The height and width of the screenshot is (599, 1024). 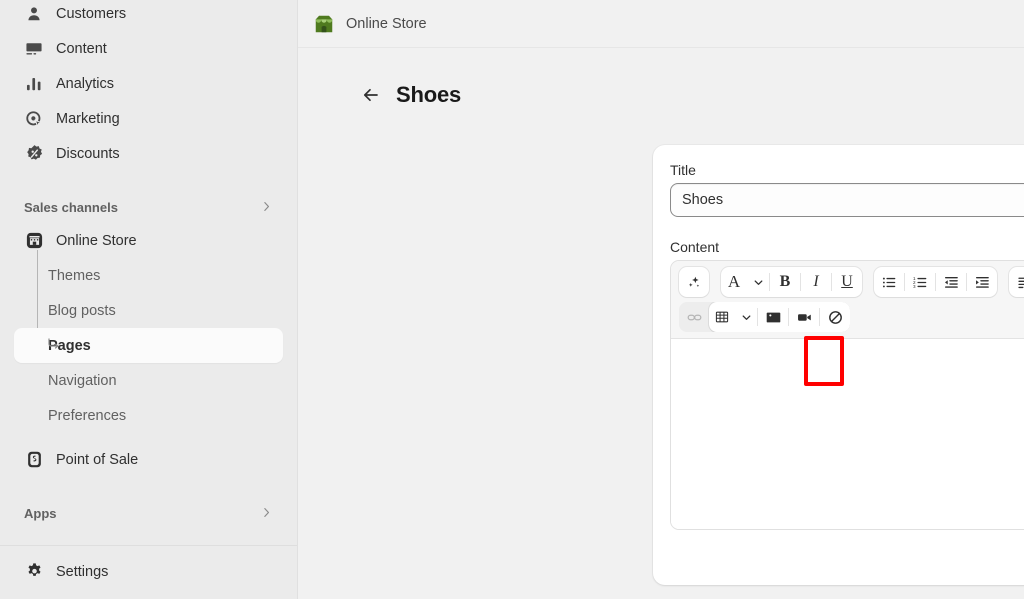 I want to click on insert-video-icon, so click(x=804, y=317).